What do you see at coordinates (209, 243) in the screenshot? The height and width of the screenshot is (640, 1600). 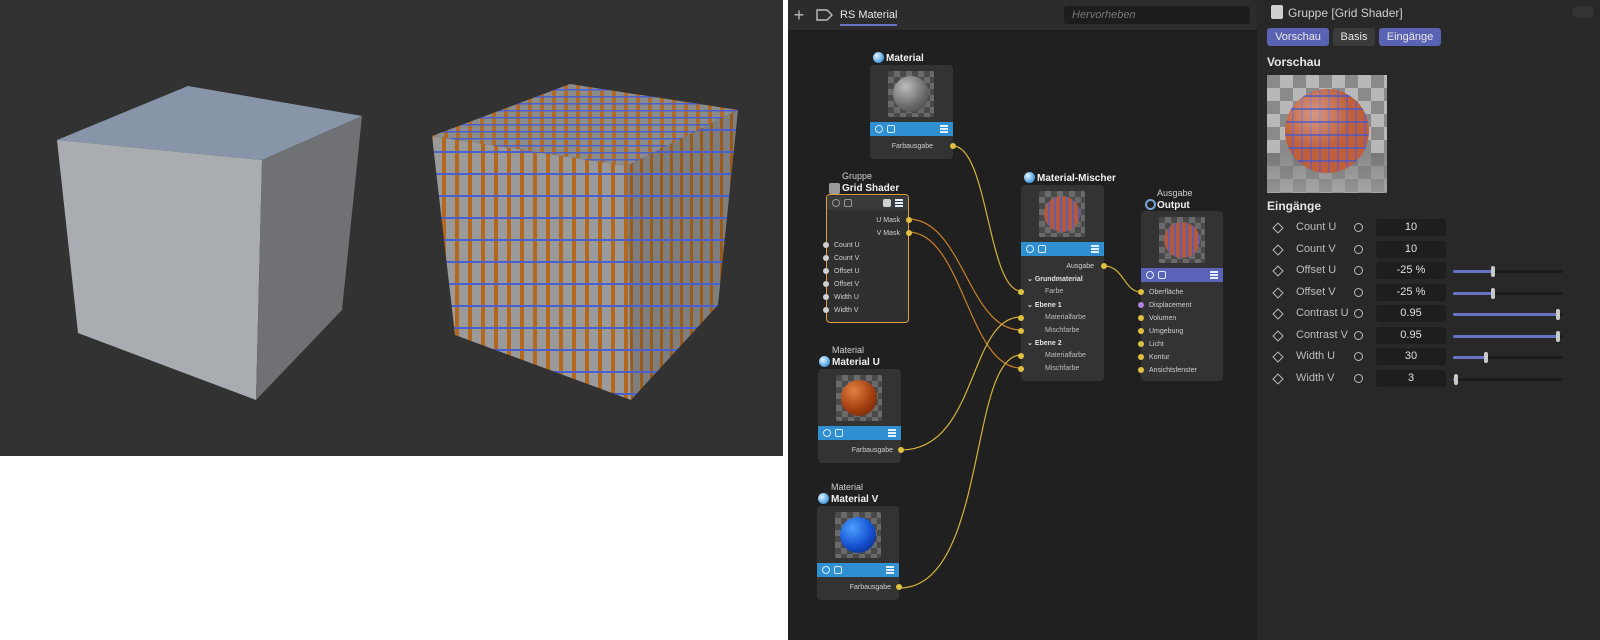 I see `plain-cube` at bounding box center [209, 243].